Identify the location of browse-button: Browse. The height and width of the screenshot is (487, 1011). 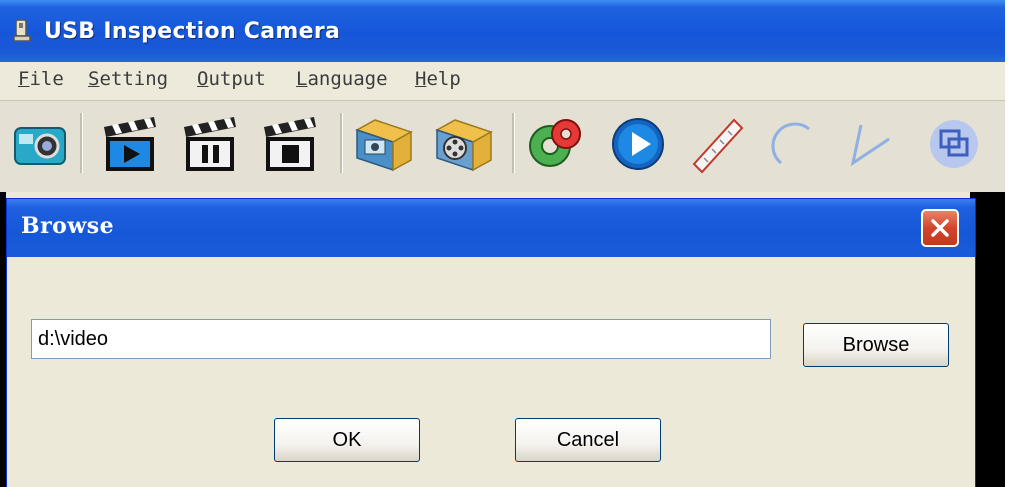
(876, 345).